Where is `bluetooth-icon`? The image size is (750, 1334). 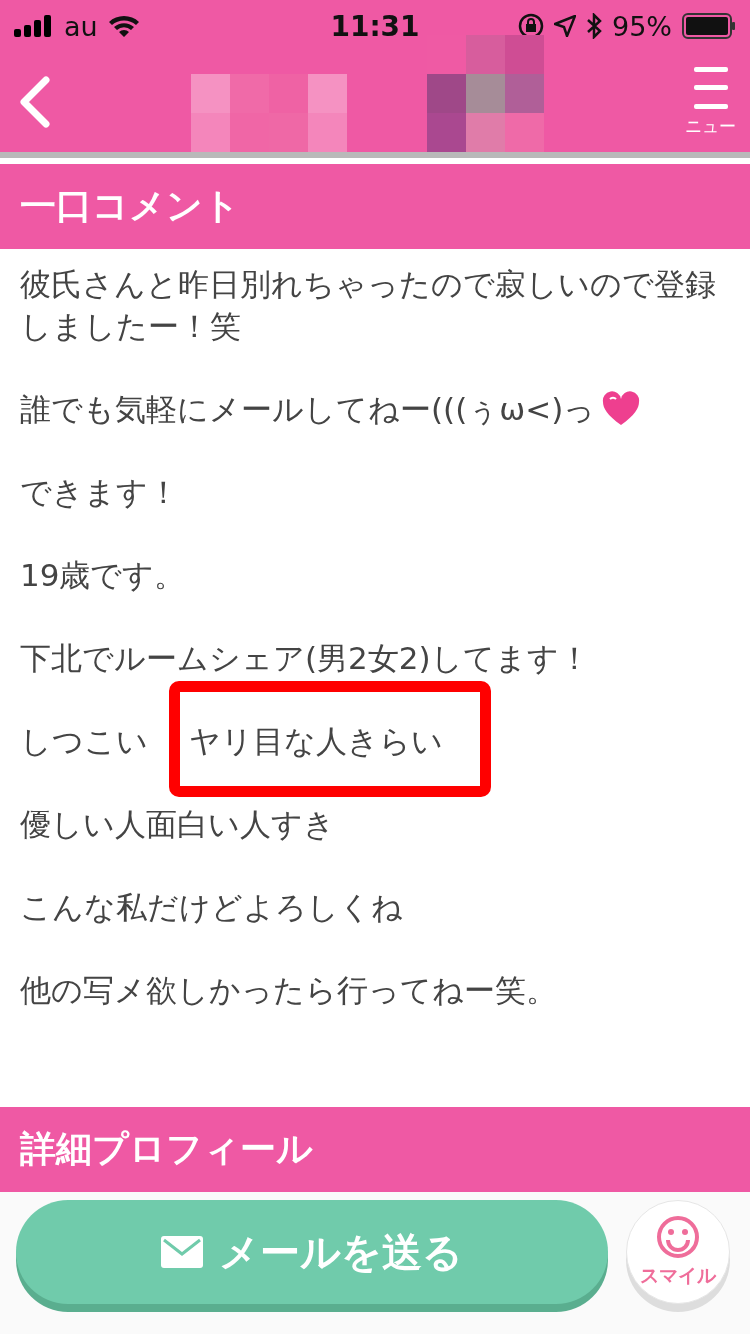
bluetooth-icon is located at coordinates (594, 26).